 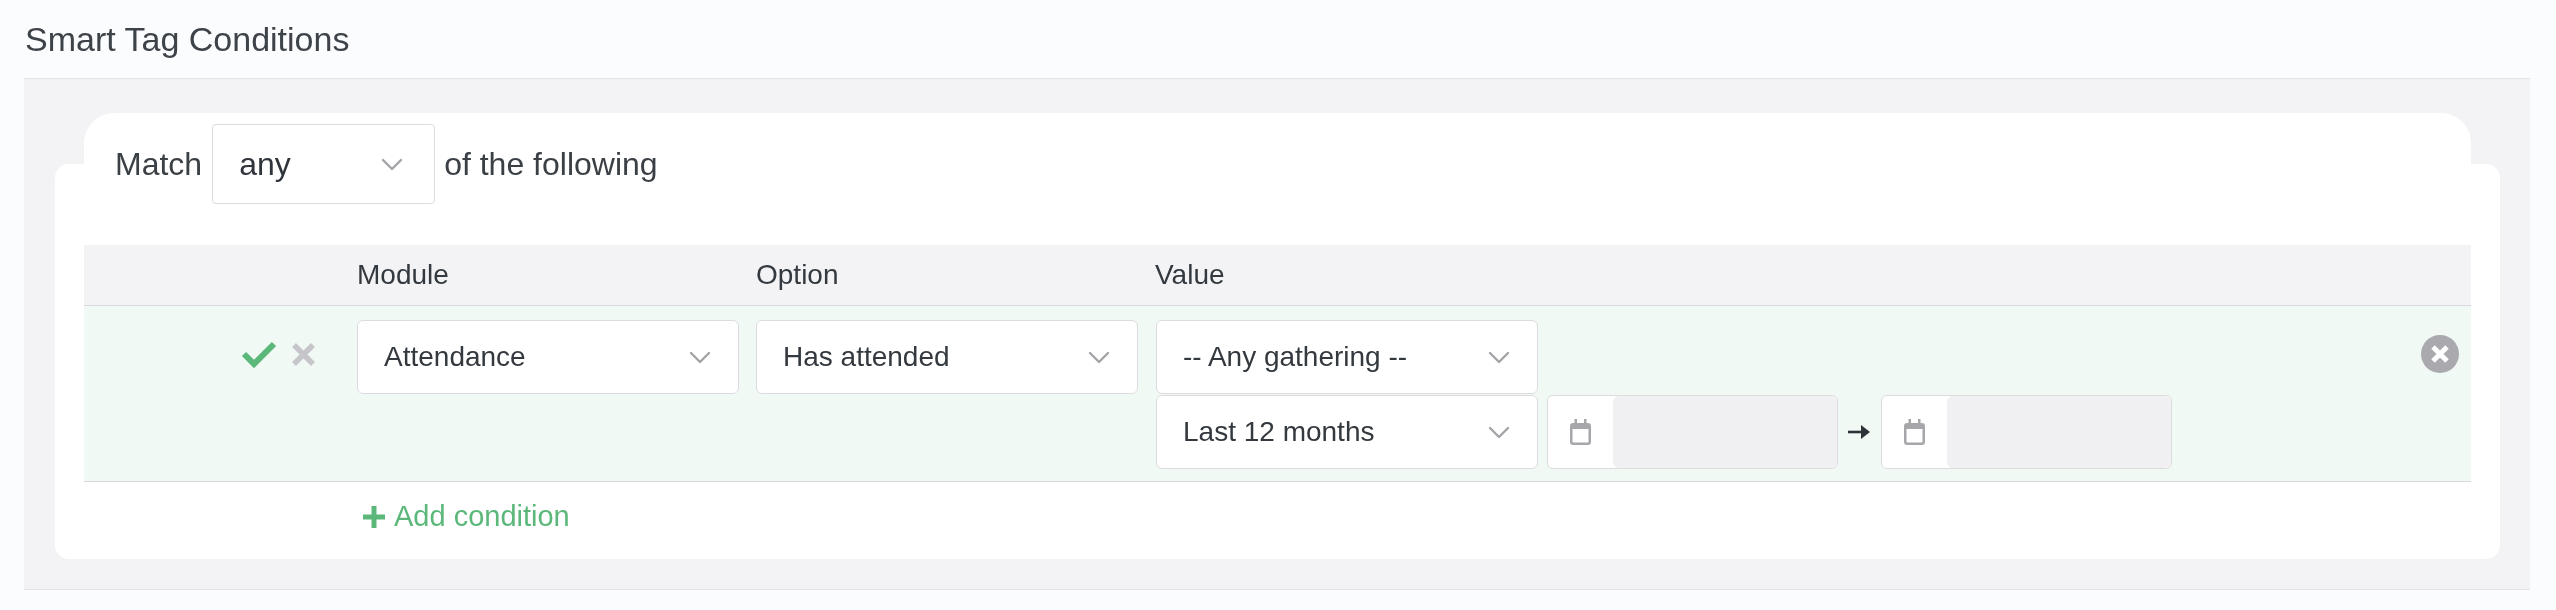 I want to click on period-select: Last 12 months, so click(x=1347, y=432).